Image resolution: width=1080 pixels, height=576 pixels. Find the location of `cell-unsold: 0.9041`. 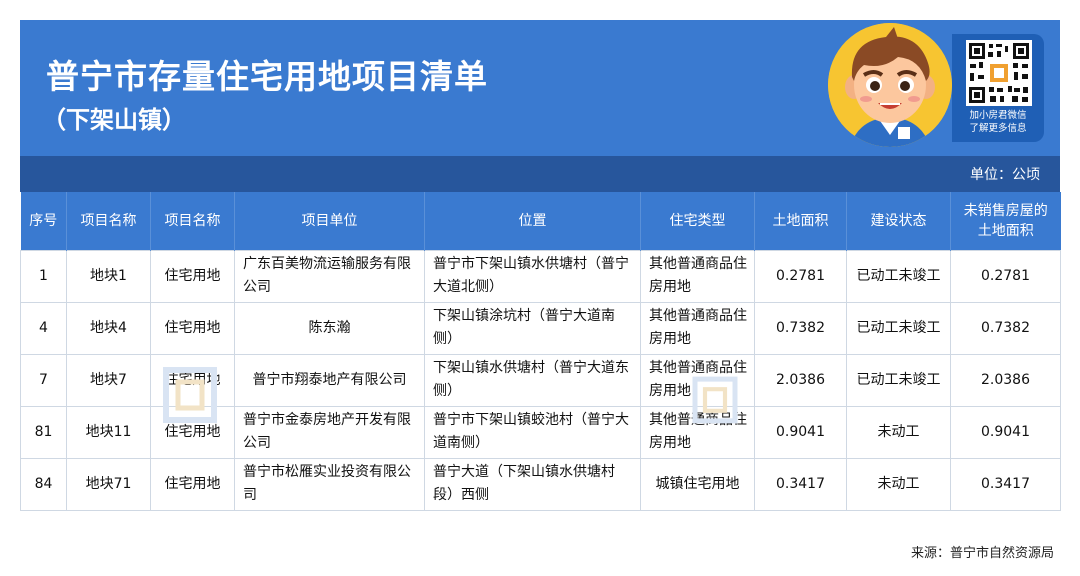

cell-unsold: 0.9041 is located at coordinates (1006, 432).